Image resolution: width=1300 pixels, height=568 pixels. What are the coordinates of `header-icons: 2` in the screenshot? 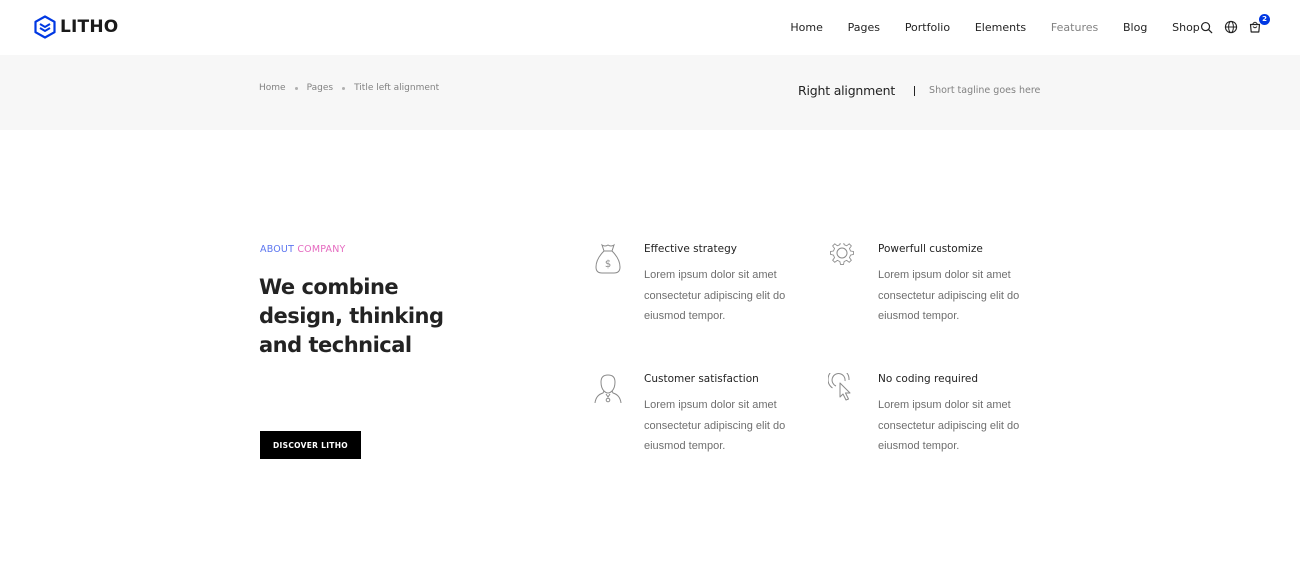 It's located at (1235, 24).